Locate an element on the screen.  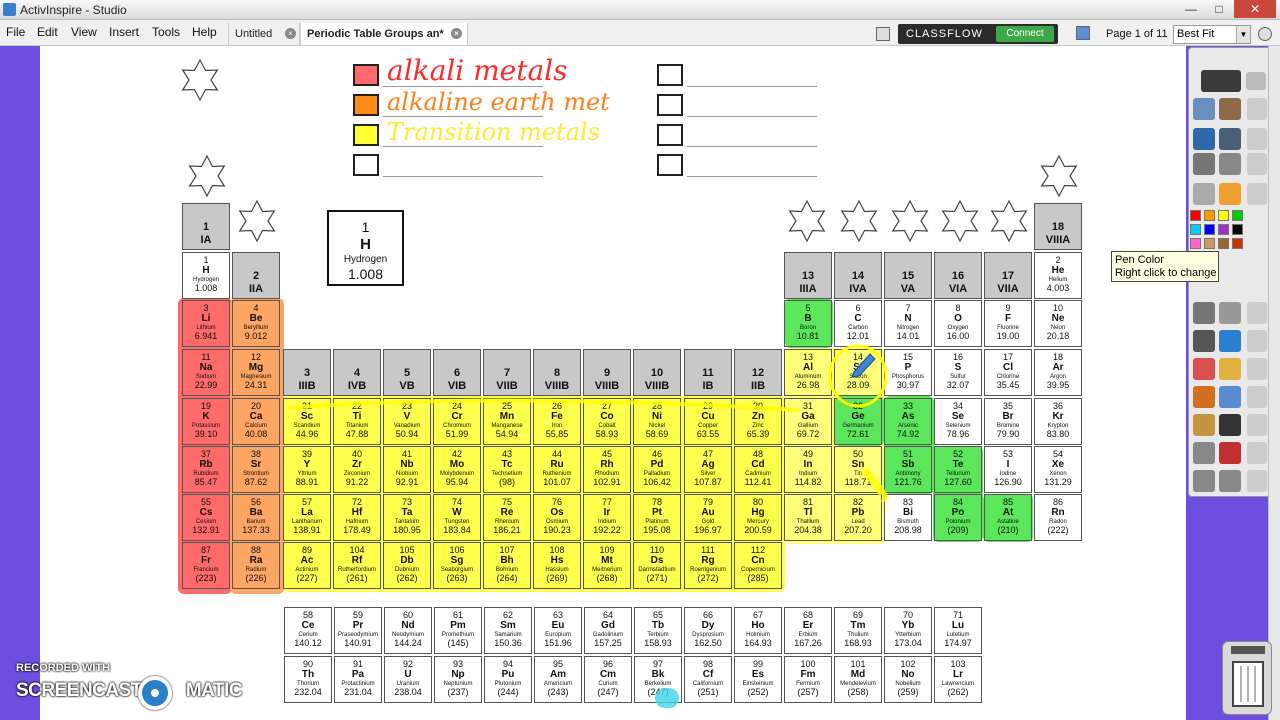
element-ra: 88 Ra Radium (226) is located at coordinates (256, 565).